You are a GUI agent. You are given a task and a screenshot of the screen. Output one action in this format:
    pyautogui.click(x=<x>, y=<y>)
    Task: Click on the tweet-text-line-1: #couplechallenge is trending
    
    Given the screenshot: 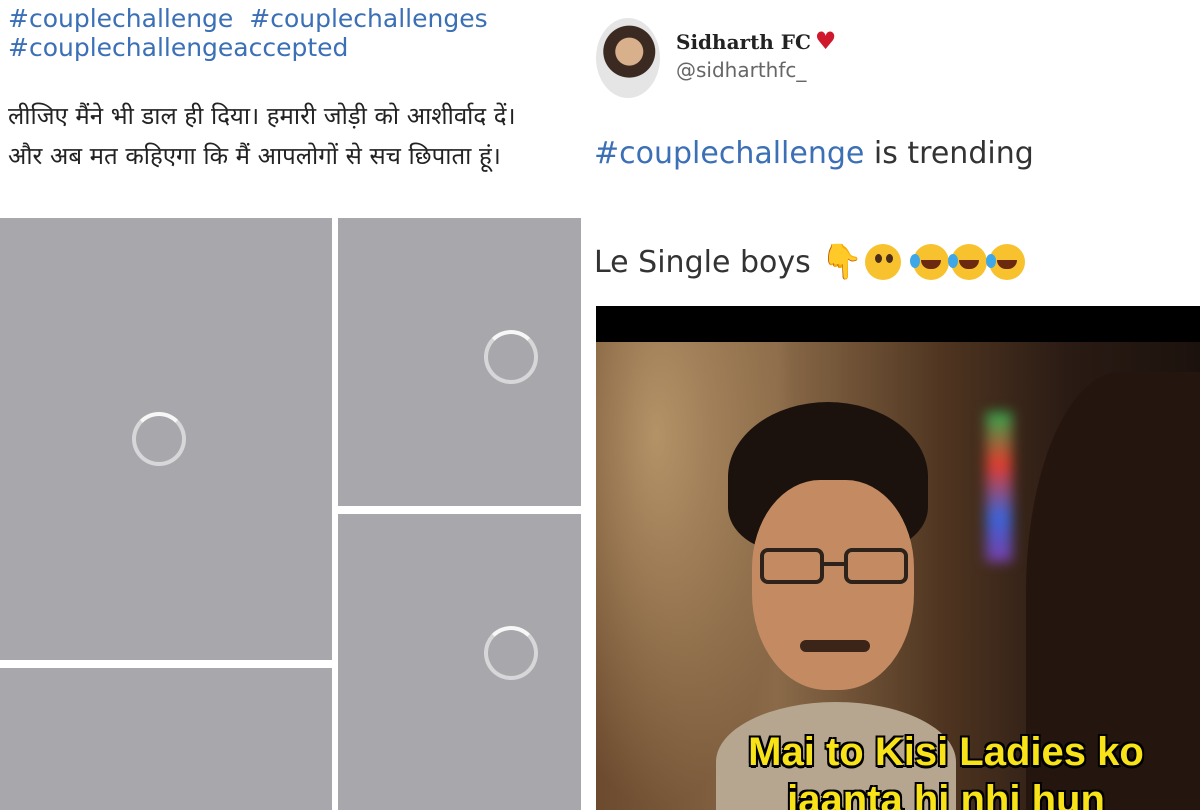 What is the action you would take?
    pyautogui.click(x=815, y=153)
    